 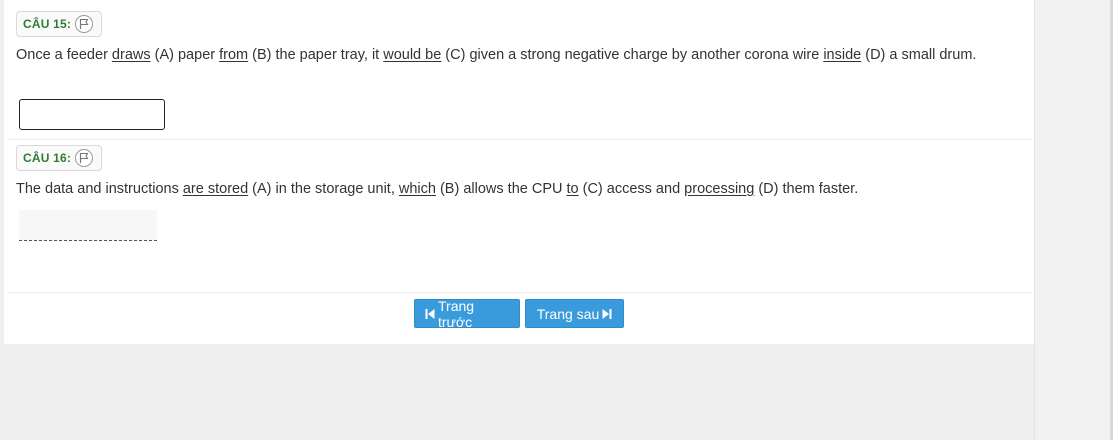 What do you see at coordinates (185, 55) in the screenshot?
I see `question-text-segment: (A) paper` at bounding box center [185, 55].